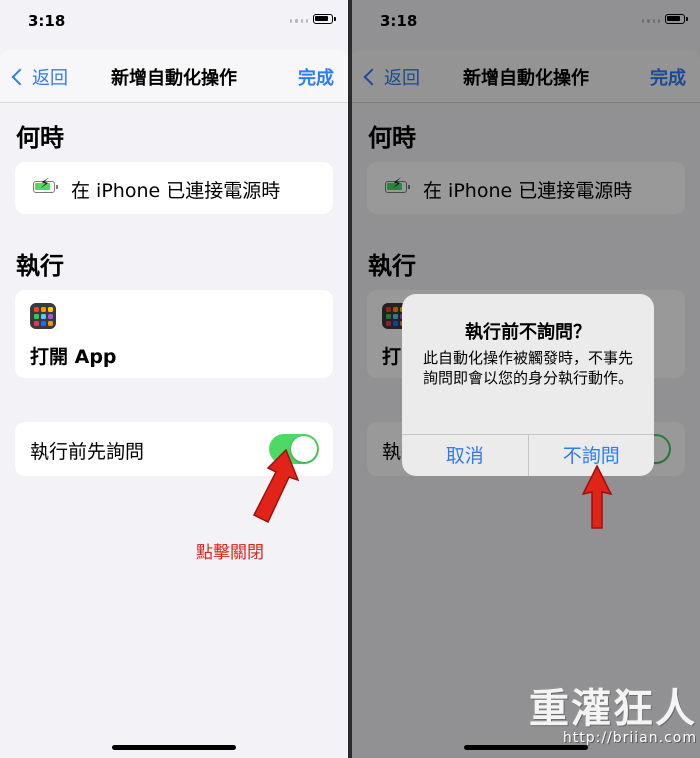  I want to click on done-button: 完成, so click(316, 77).